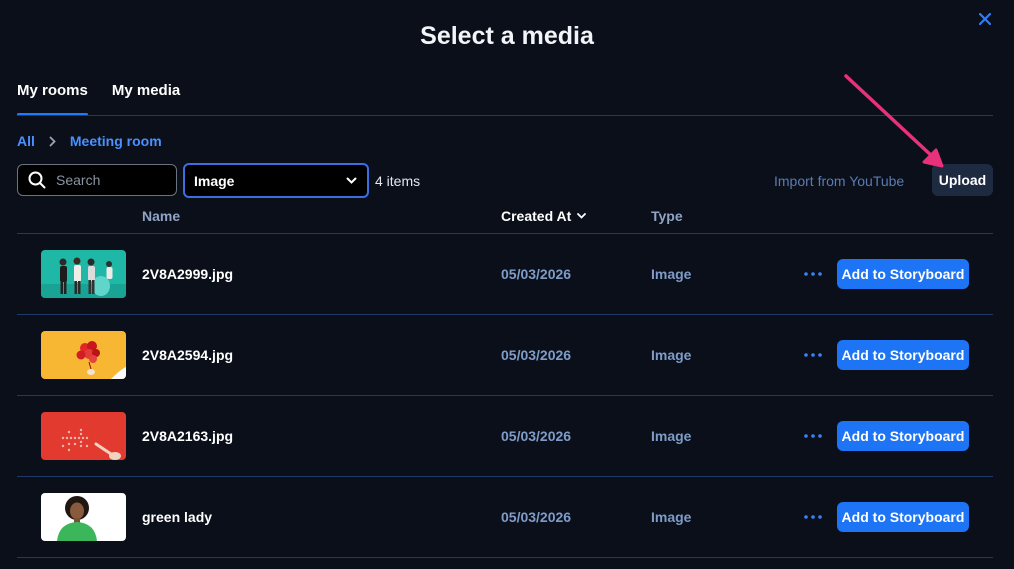  Describe the element at coordinates (351, 180) in the screenshot. I see `chevron-down-icon` at that location.